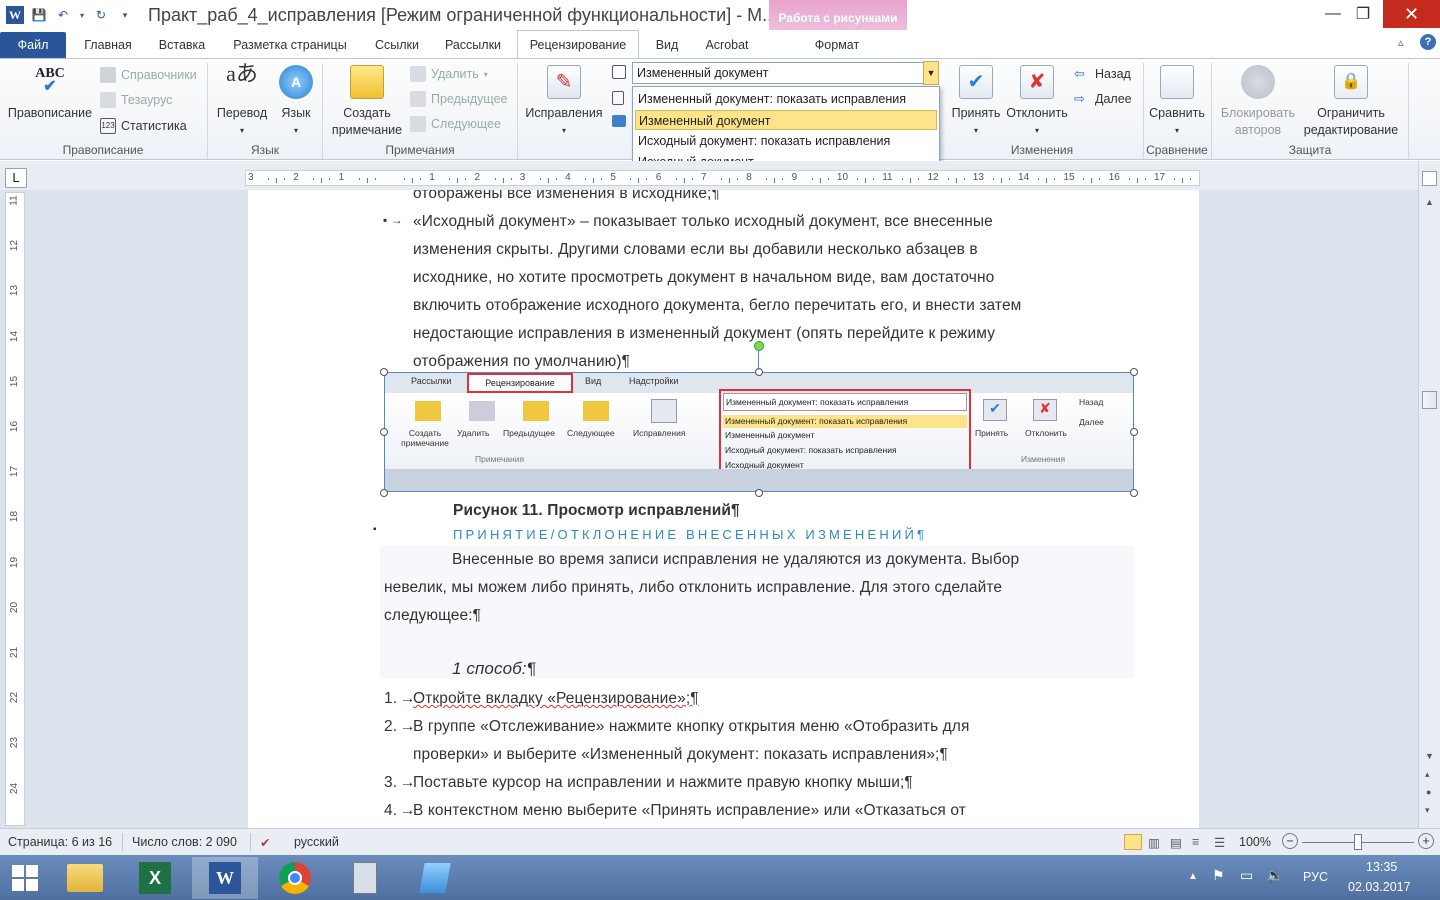 This screenshot has width=1440, height=900. Describe the element at coordinates (82, 15) in the screenshot. I see `undo-dropdown-icon: ▾` at that location.